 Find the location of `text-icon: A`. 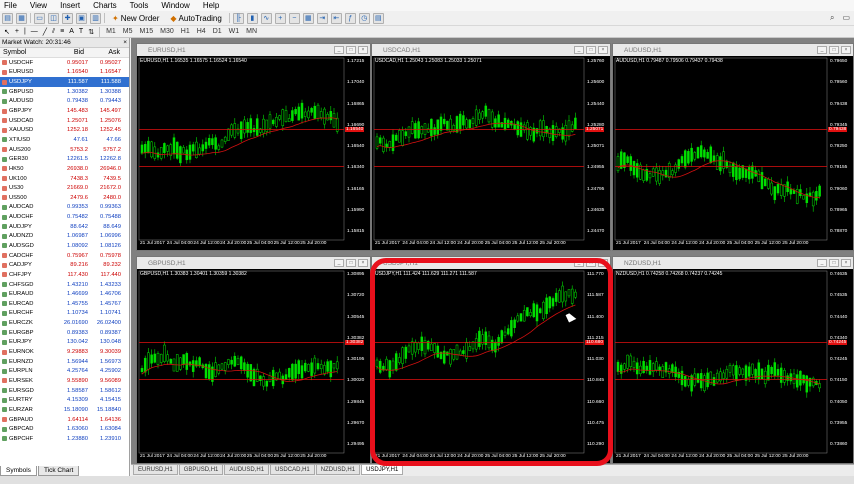

text-icon: A is located at coordinates (71, 31).